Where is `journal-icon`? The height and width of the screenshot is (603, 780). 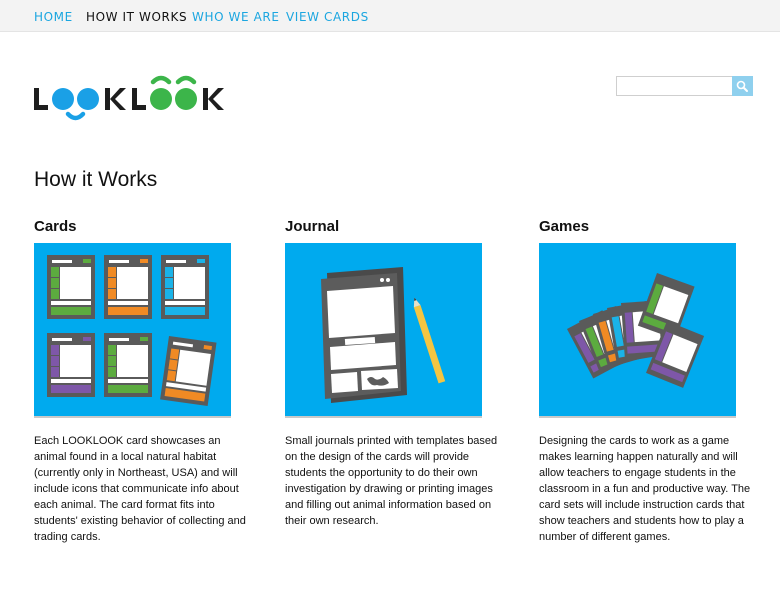
journal-icon is located at coordinates (364, 335).